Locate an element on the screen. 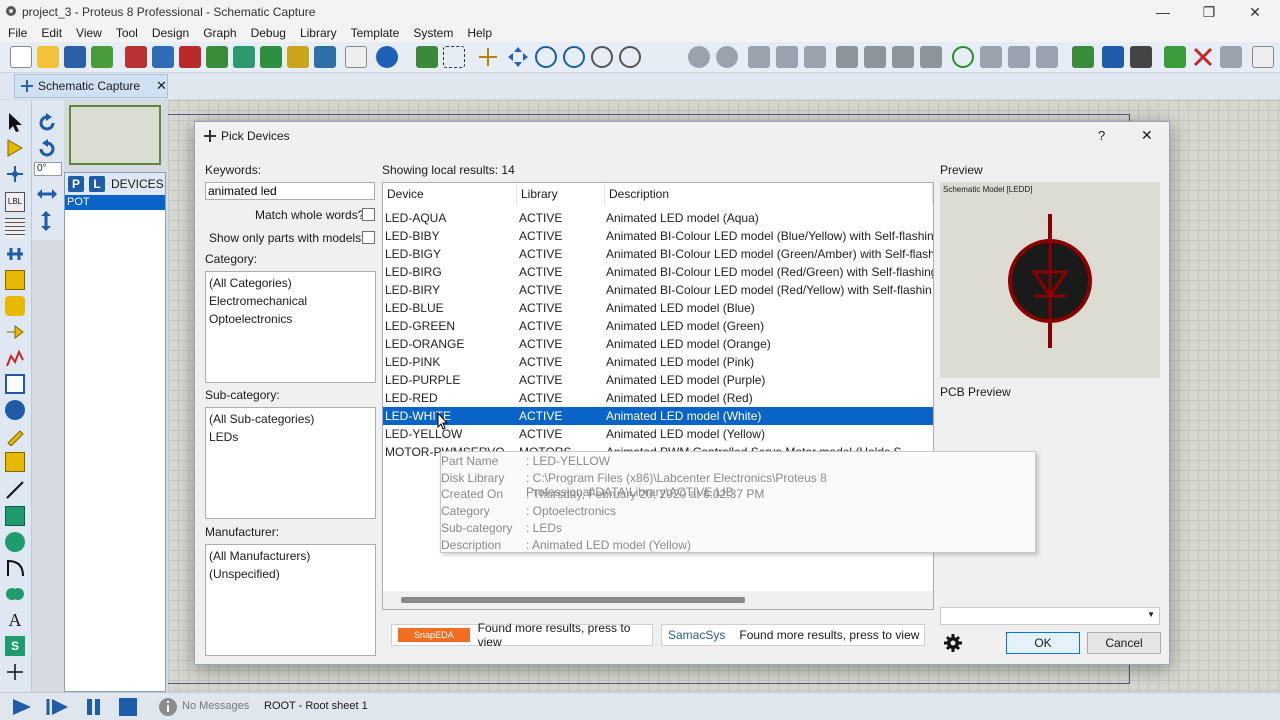  pick-devices-button: P is located at coordinates (76, 184).